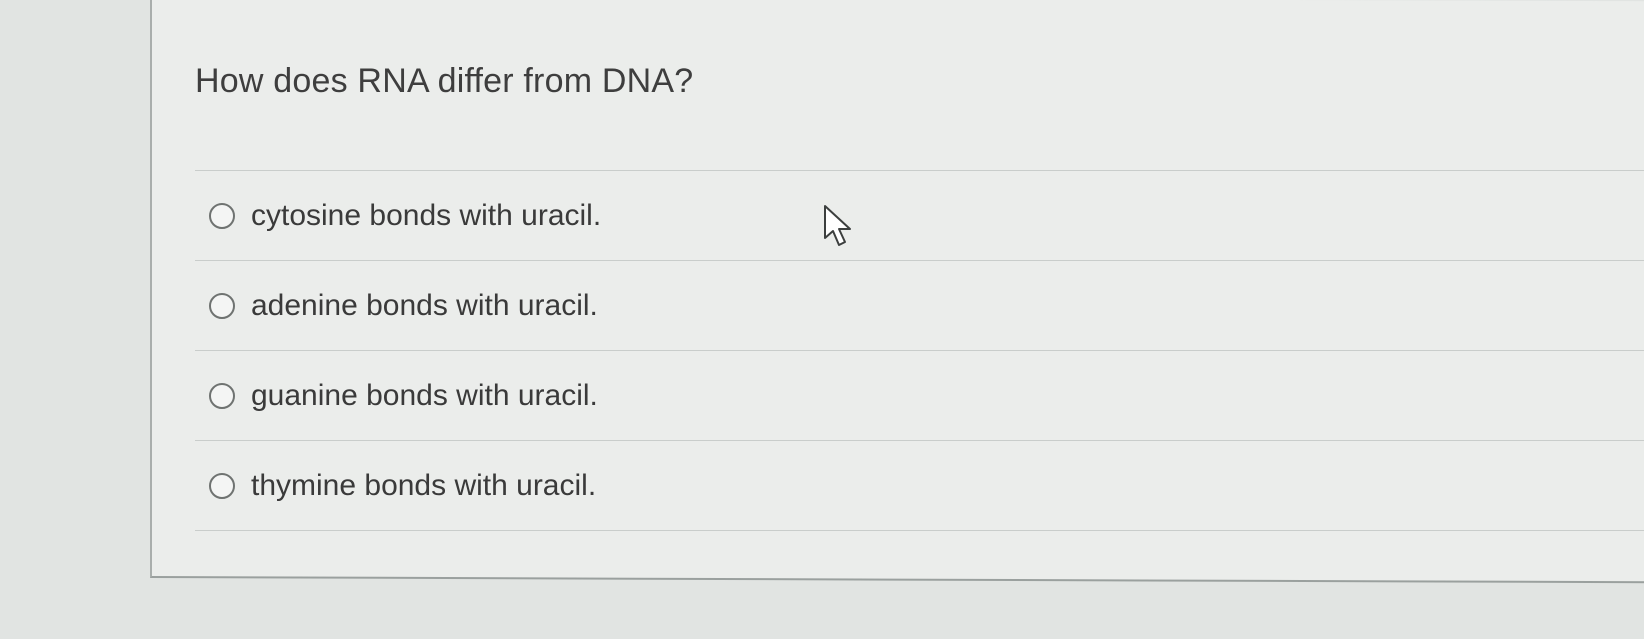  What do you see at coordinates (919, 486) in the screenshot?
I see `answer-option-thymine: thymine bonds with uracil.` at bounding box center [919, 486].